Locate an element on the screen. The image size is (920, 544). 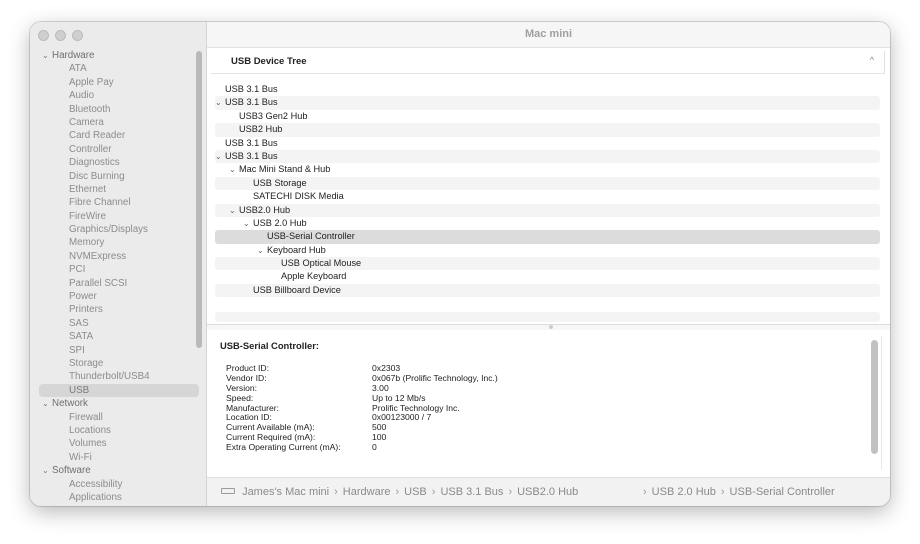
tree-row: ⌄ Keyboard Hub is located at coordinates (547, 250).